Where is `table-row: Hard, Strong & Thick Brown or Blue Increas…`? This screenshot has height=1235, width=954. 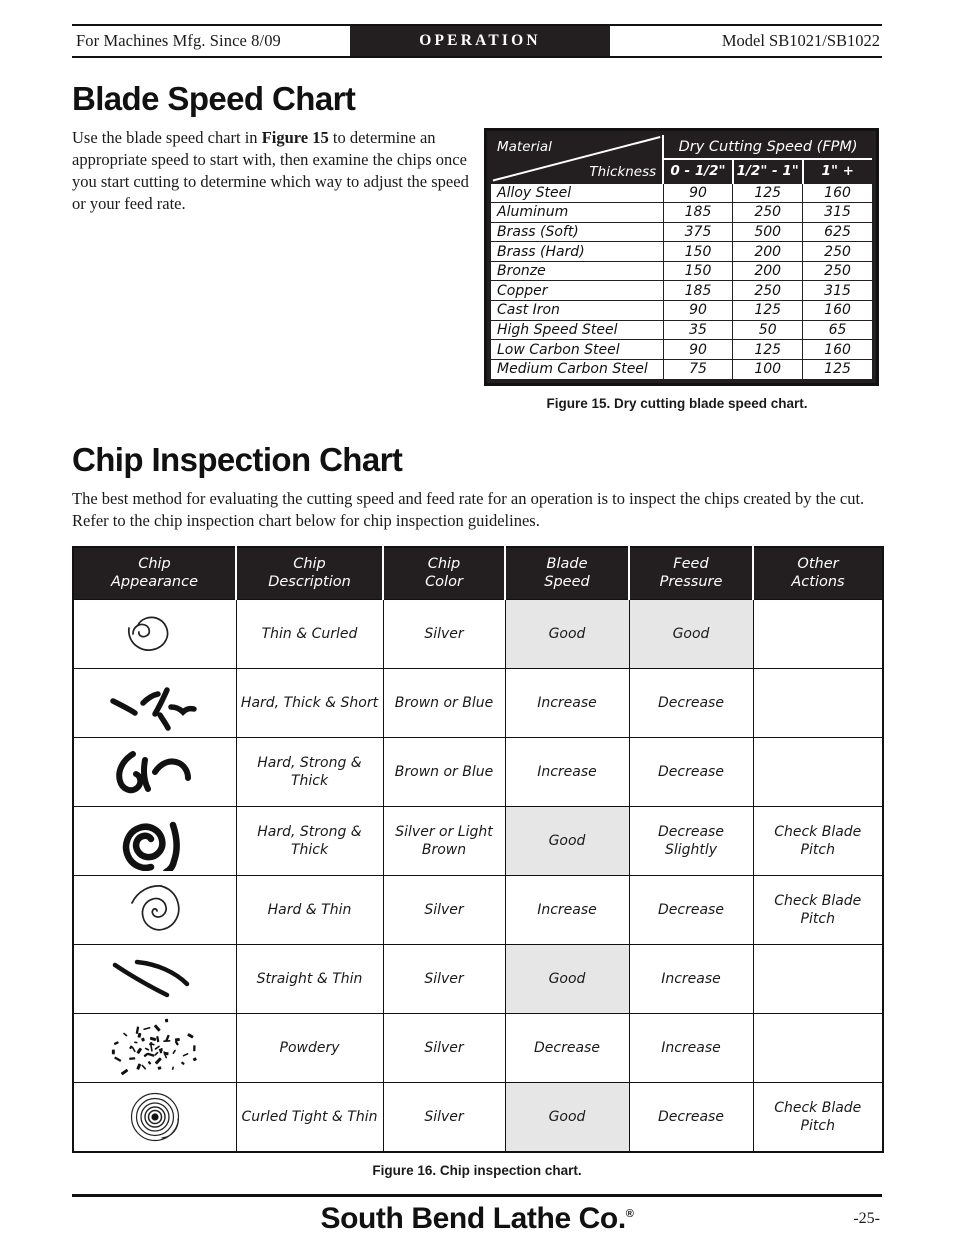 table-row: Hard, Strong & Thick Brown or Blue Increas… is located at coordinates (478, 771).